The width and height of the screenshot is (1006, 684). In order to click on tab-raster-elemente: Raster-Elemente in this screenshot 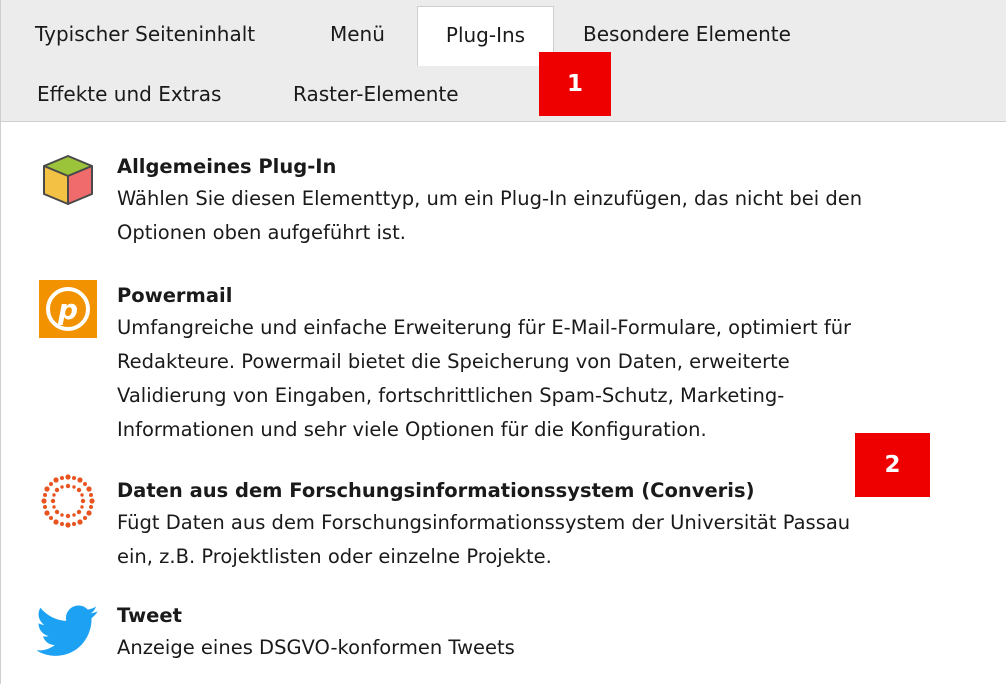, I will do `click(376, 94)`.